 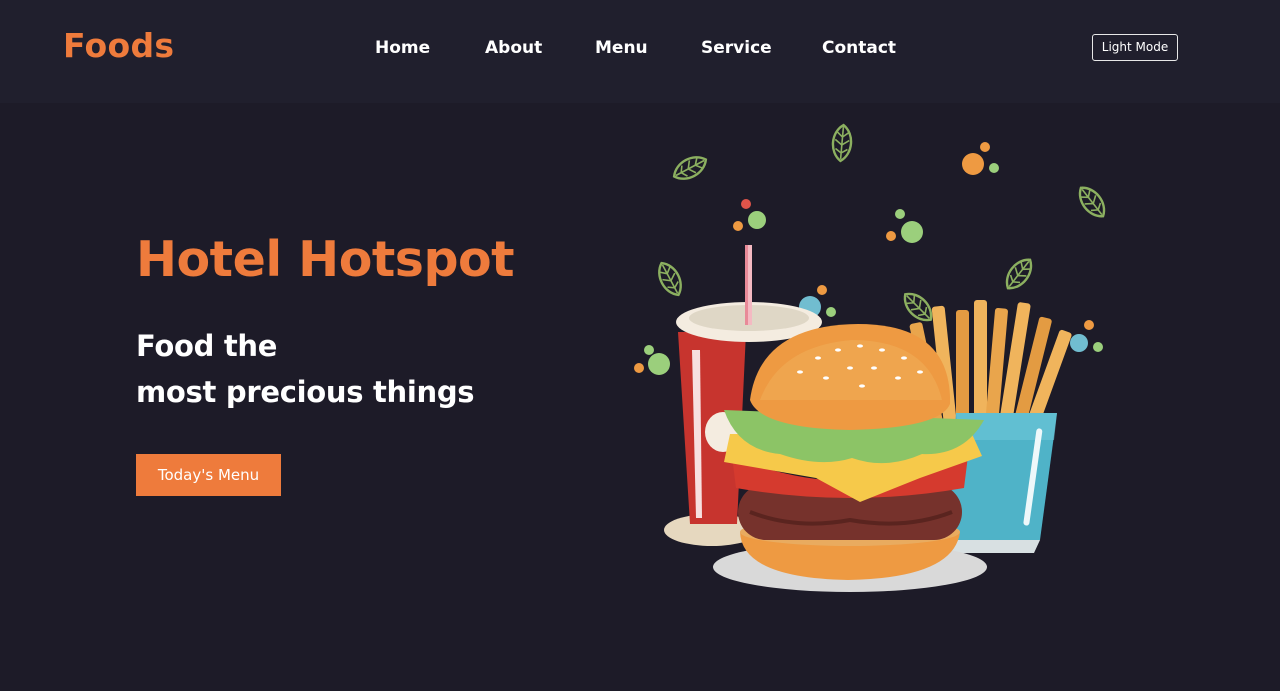 What do you see at coordinates (402, 48) in the screenshot?
I see `nav-home: Home` at bounding box center [402, 48].